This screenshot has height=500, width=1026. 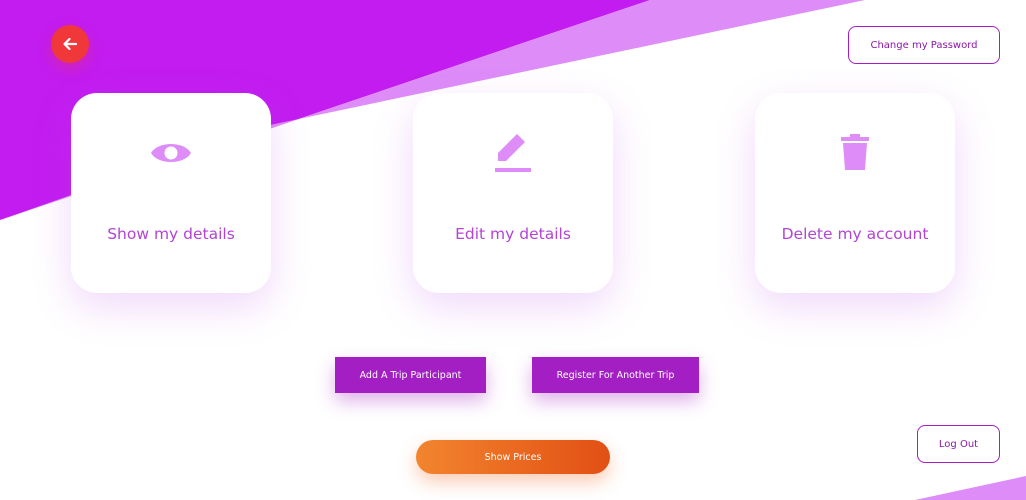 What do you see at coordinates (615, 375) in the screenshot?
I see `register-another-trip-button: Register For Another Trip` at bounding box center [615, 375].